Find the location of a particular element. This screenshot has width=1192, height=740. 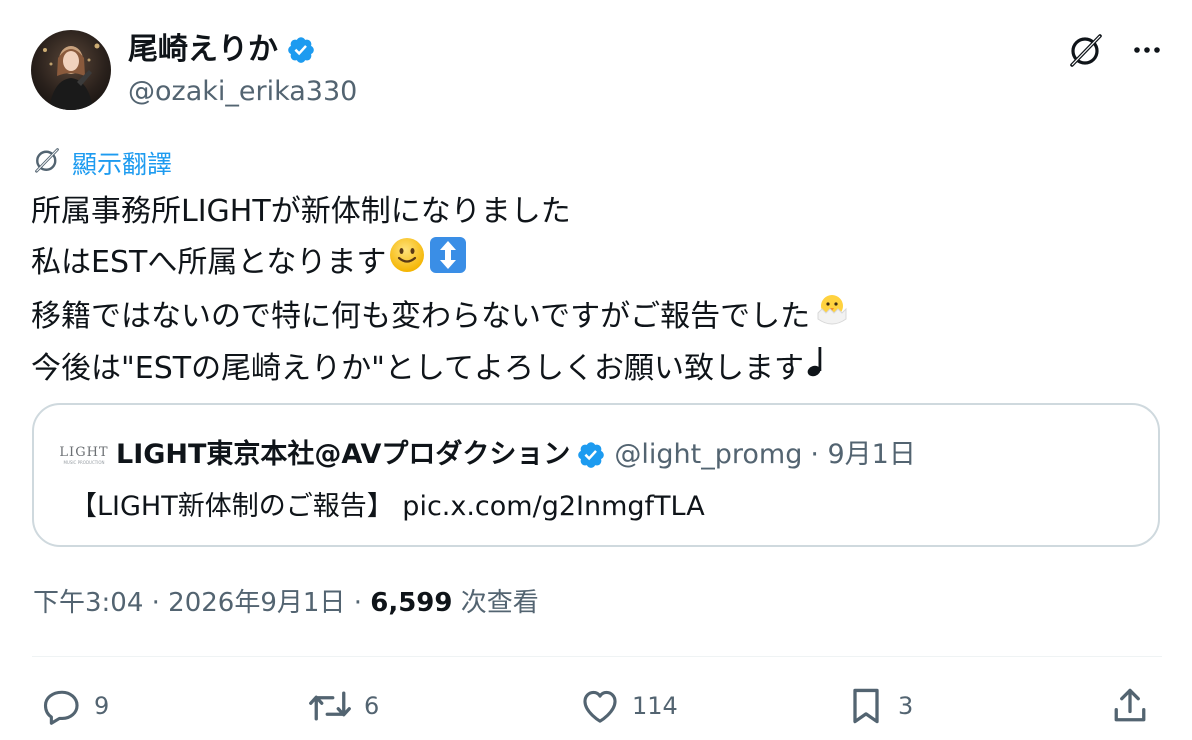

tweet-meta: 下午3:04 · 2026年9月1日 · 6,599 次查看 is located at coordinates (286, 603).